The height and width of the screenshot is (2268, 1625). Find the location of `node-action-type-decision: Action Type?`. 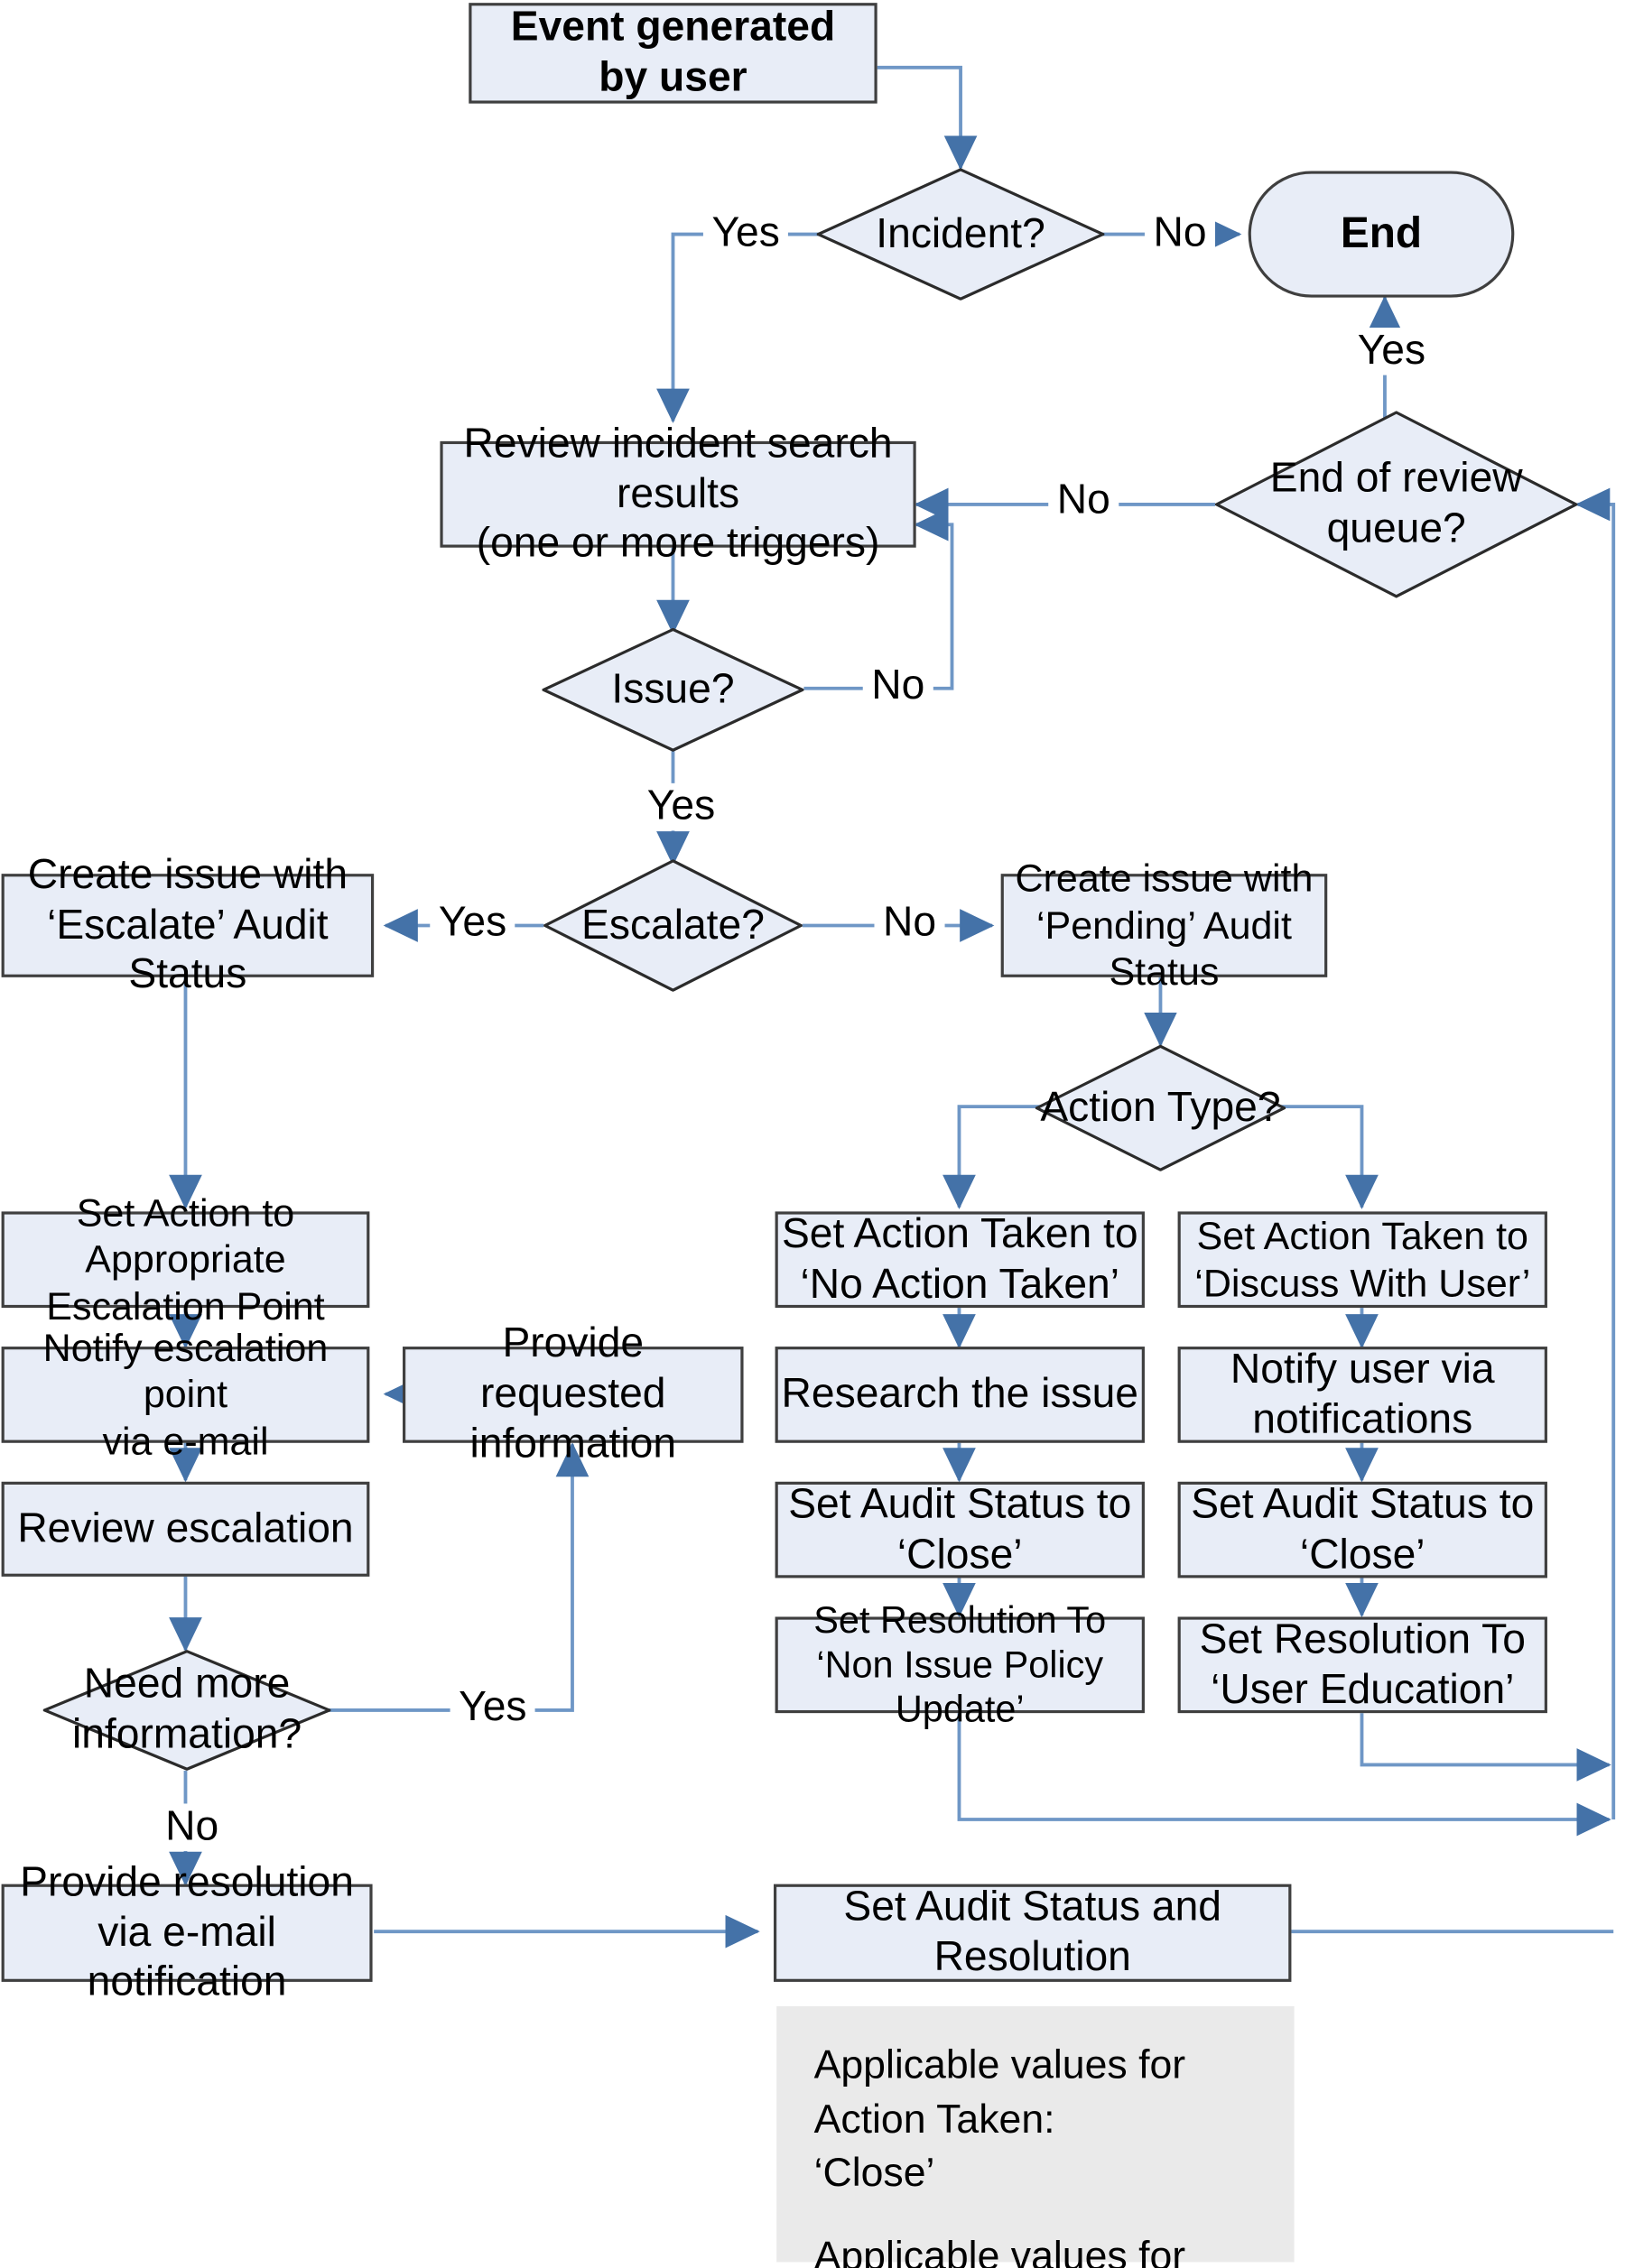

node-action-type-decision: Action Type? is located at coordinates (1161, 1108).